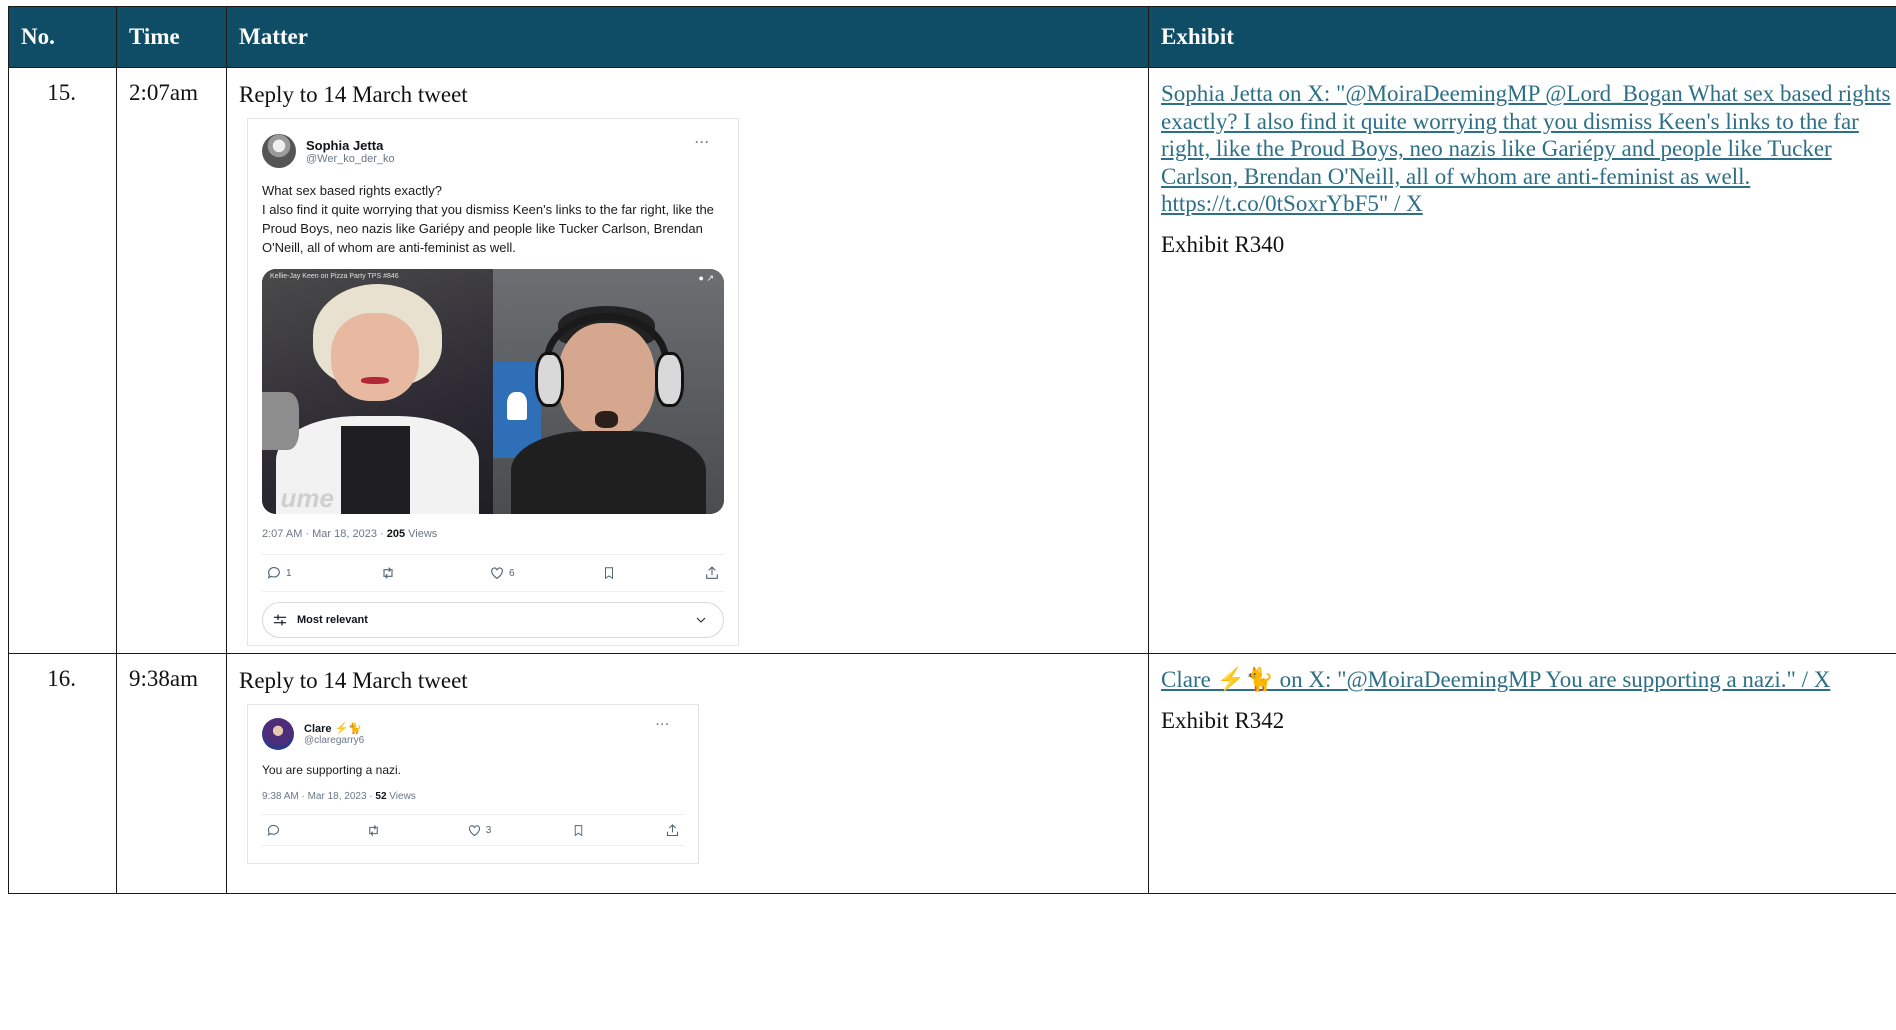  I want to click on views-count: 52, so click(381, 796).